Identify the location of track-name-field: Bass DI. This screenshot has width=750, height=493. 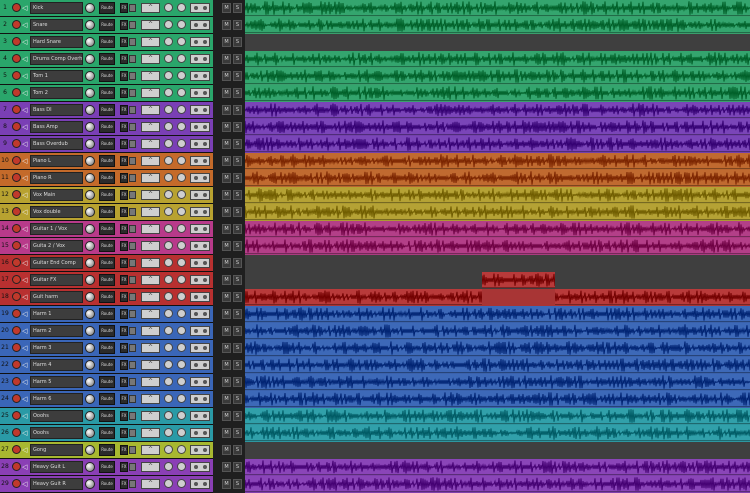
(56, 110).